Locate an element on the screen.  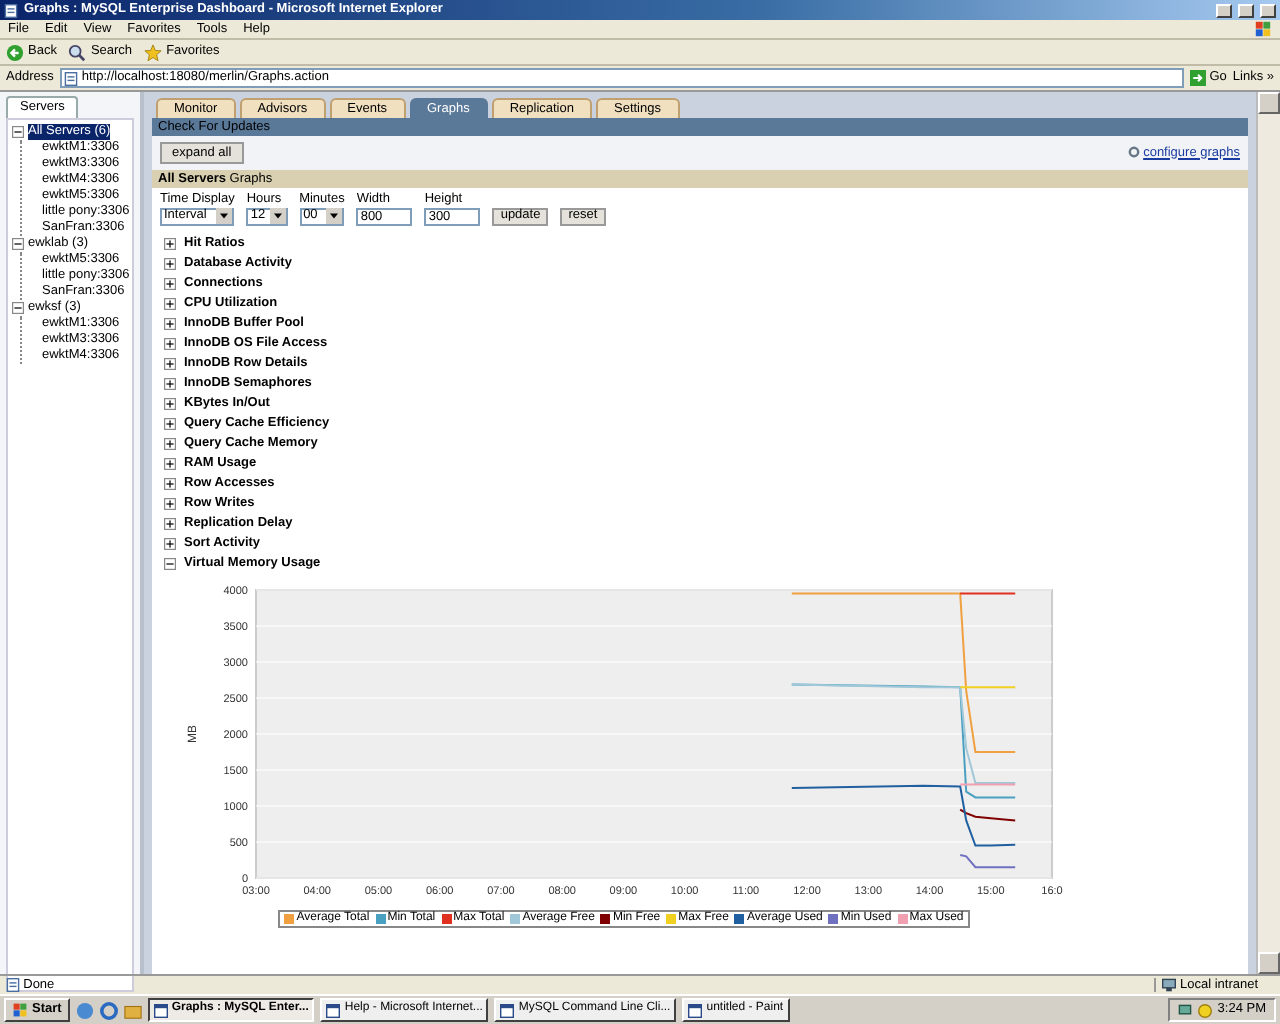
close-button is located at coordinates (1268, 10).